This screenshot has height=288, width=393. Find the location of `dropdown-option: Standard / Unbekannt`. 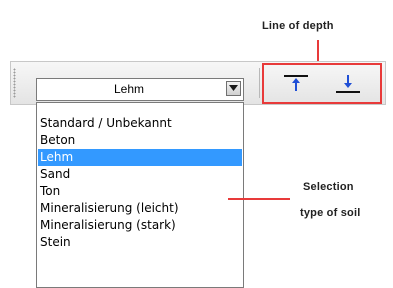

dropdown-option: Standard / Unbekannt is located at coordinates (140, 123).